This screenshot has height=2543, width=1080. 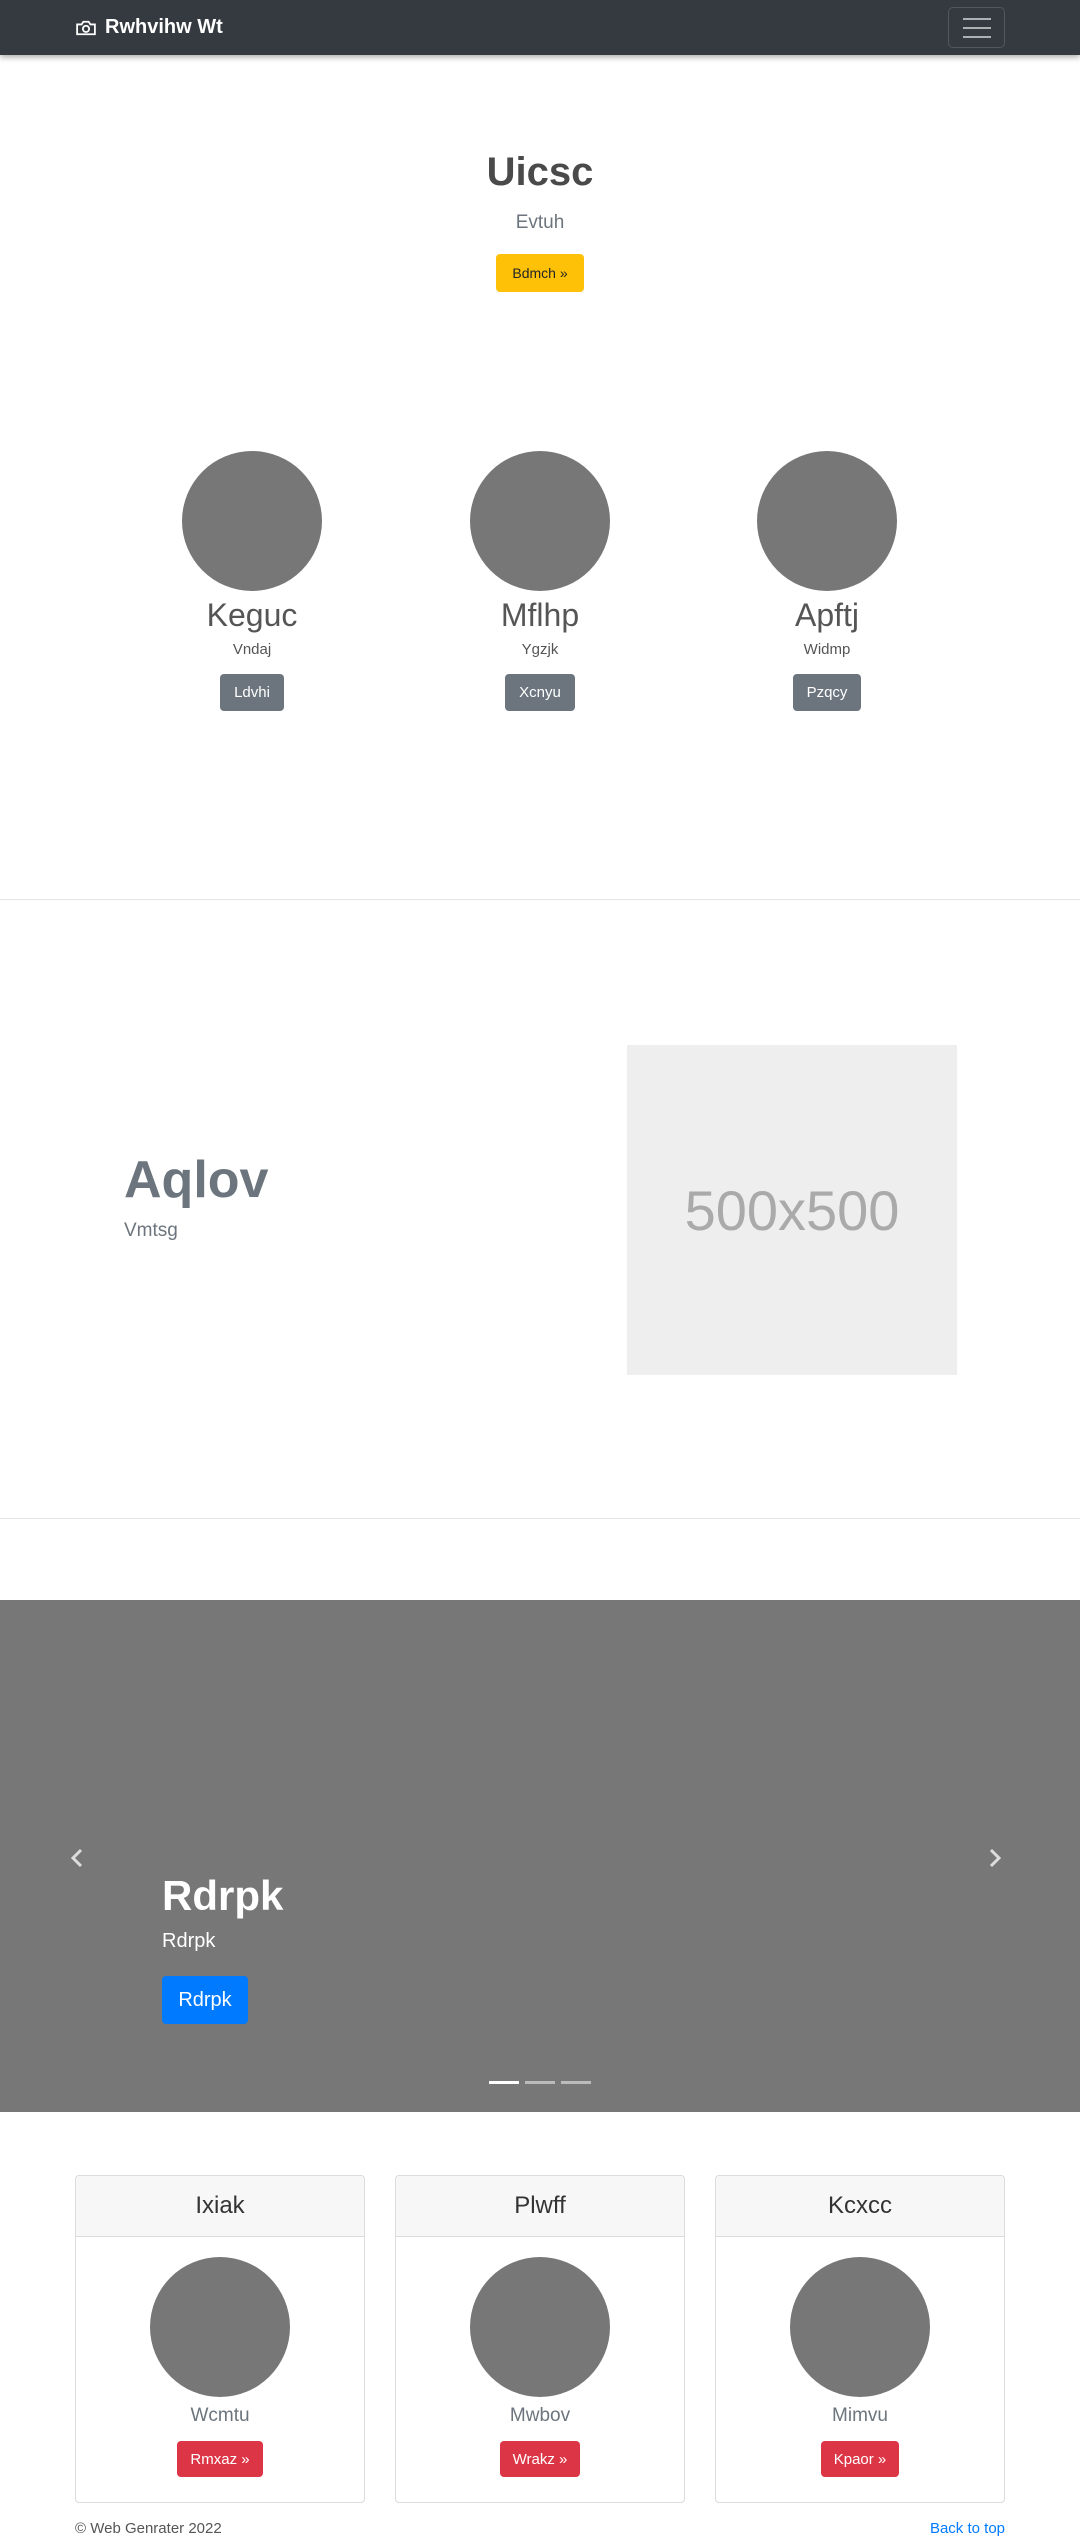 I want to click on card-body: Mwbov Wrakz », so click(x=540, y=2357).